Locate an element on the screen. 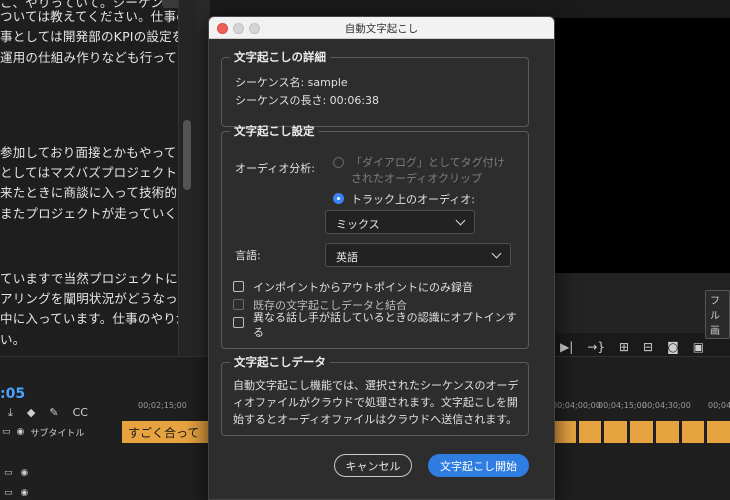 This screenshot has width=730, height=500. audio-analysis-label: オーディオ分析: is located at coordinates (275, 168).